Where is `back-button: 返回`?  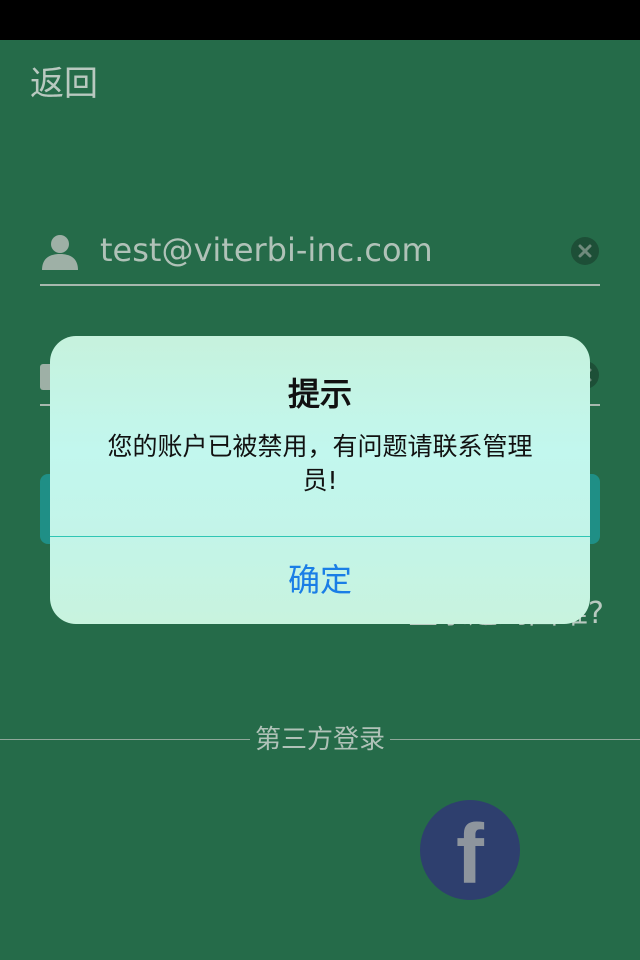
back-button: 返回 is located at coordinates (64, 84).